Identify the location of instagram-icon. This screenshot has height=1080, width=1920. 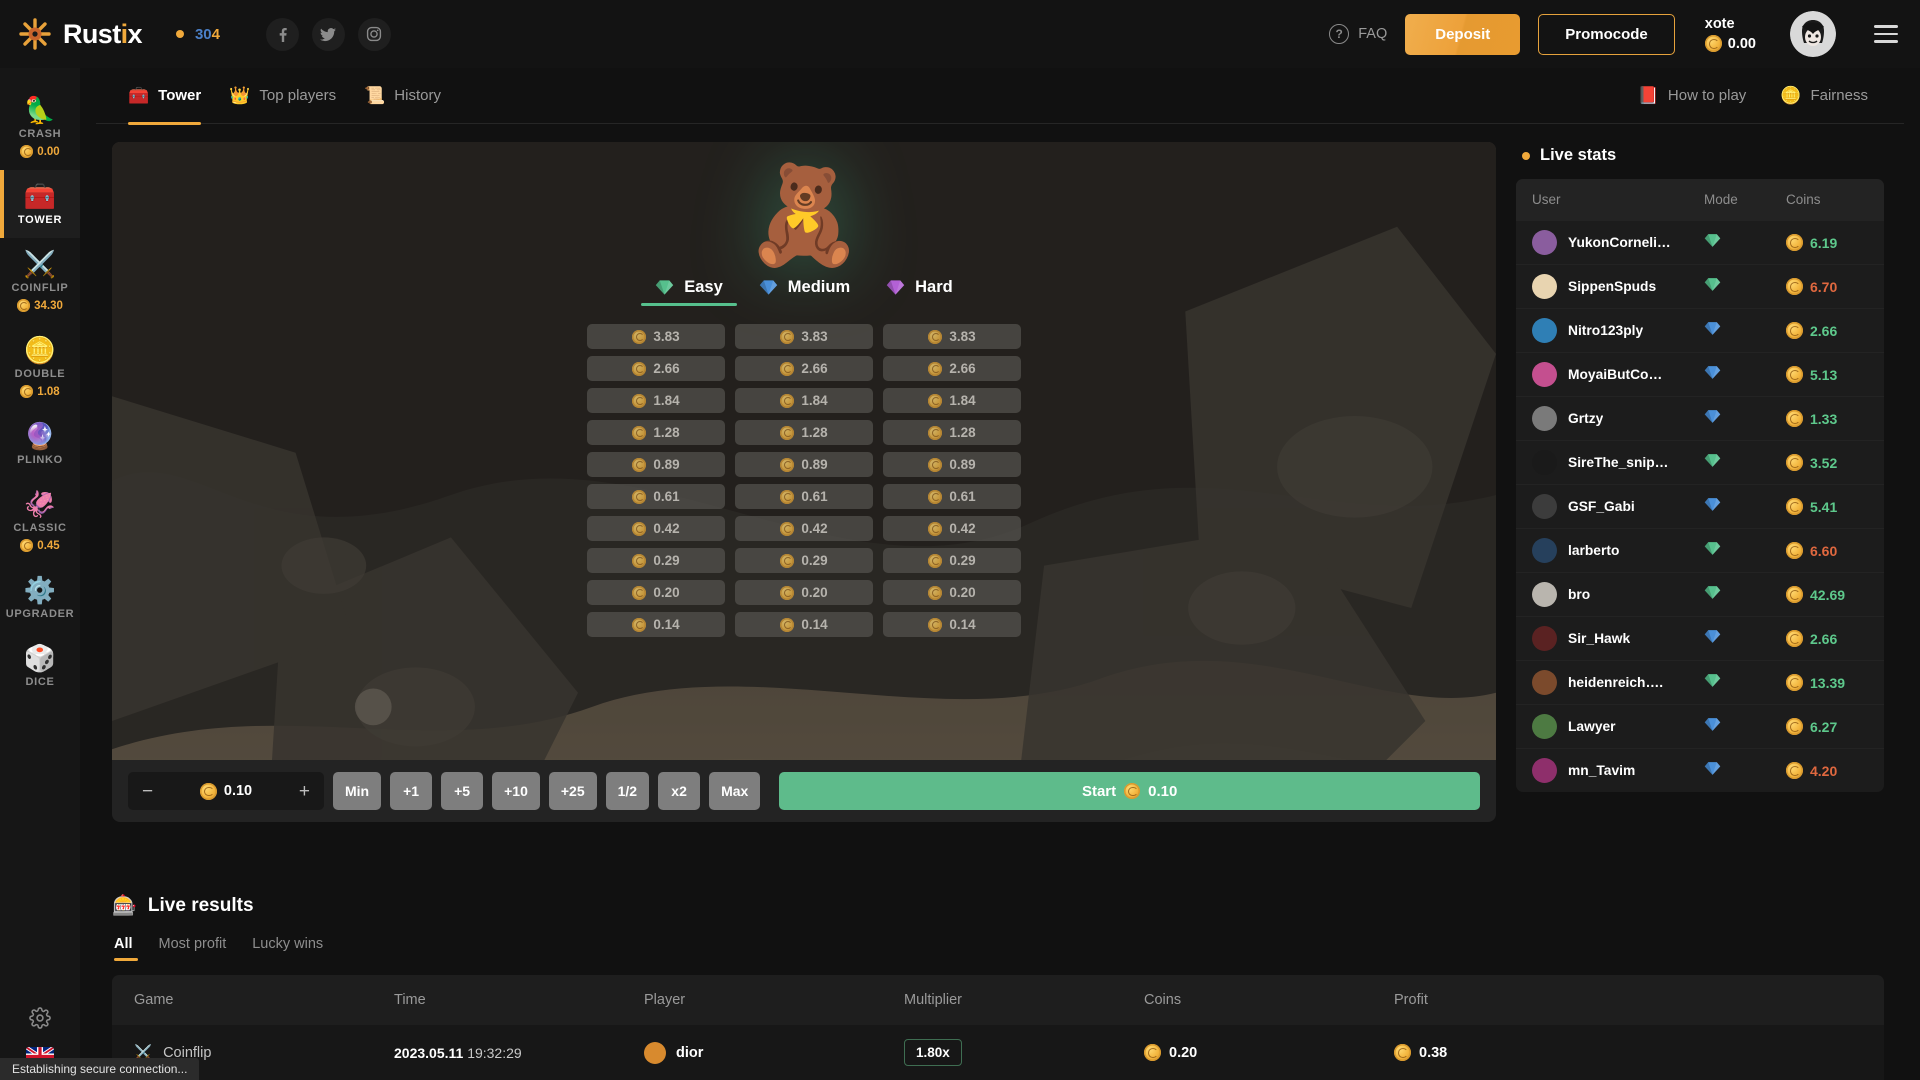
(374, 34).